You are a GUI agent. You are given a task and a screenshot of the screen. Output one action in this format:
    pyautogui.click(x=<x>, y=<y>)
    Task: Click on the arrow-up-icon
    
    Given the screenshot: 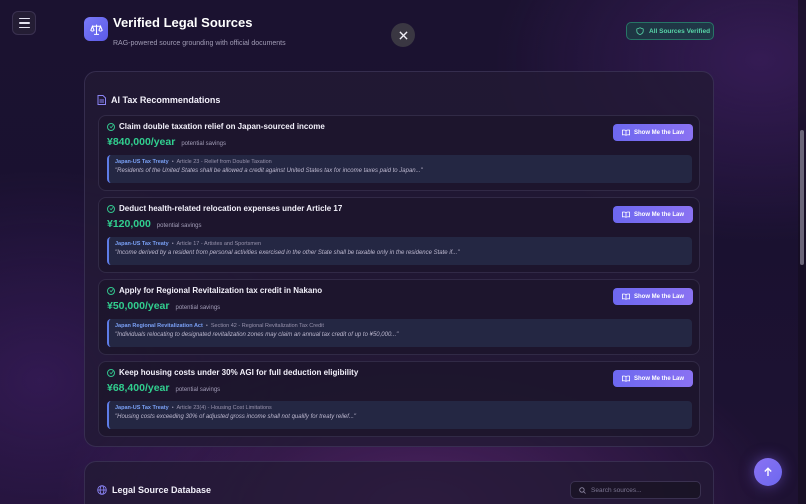 What is the action you would take?
    pyautogui.click(x=768, y=471)
    